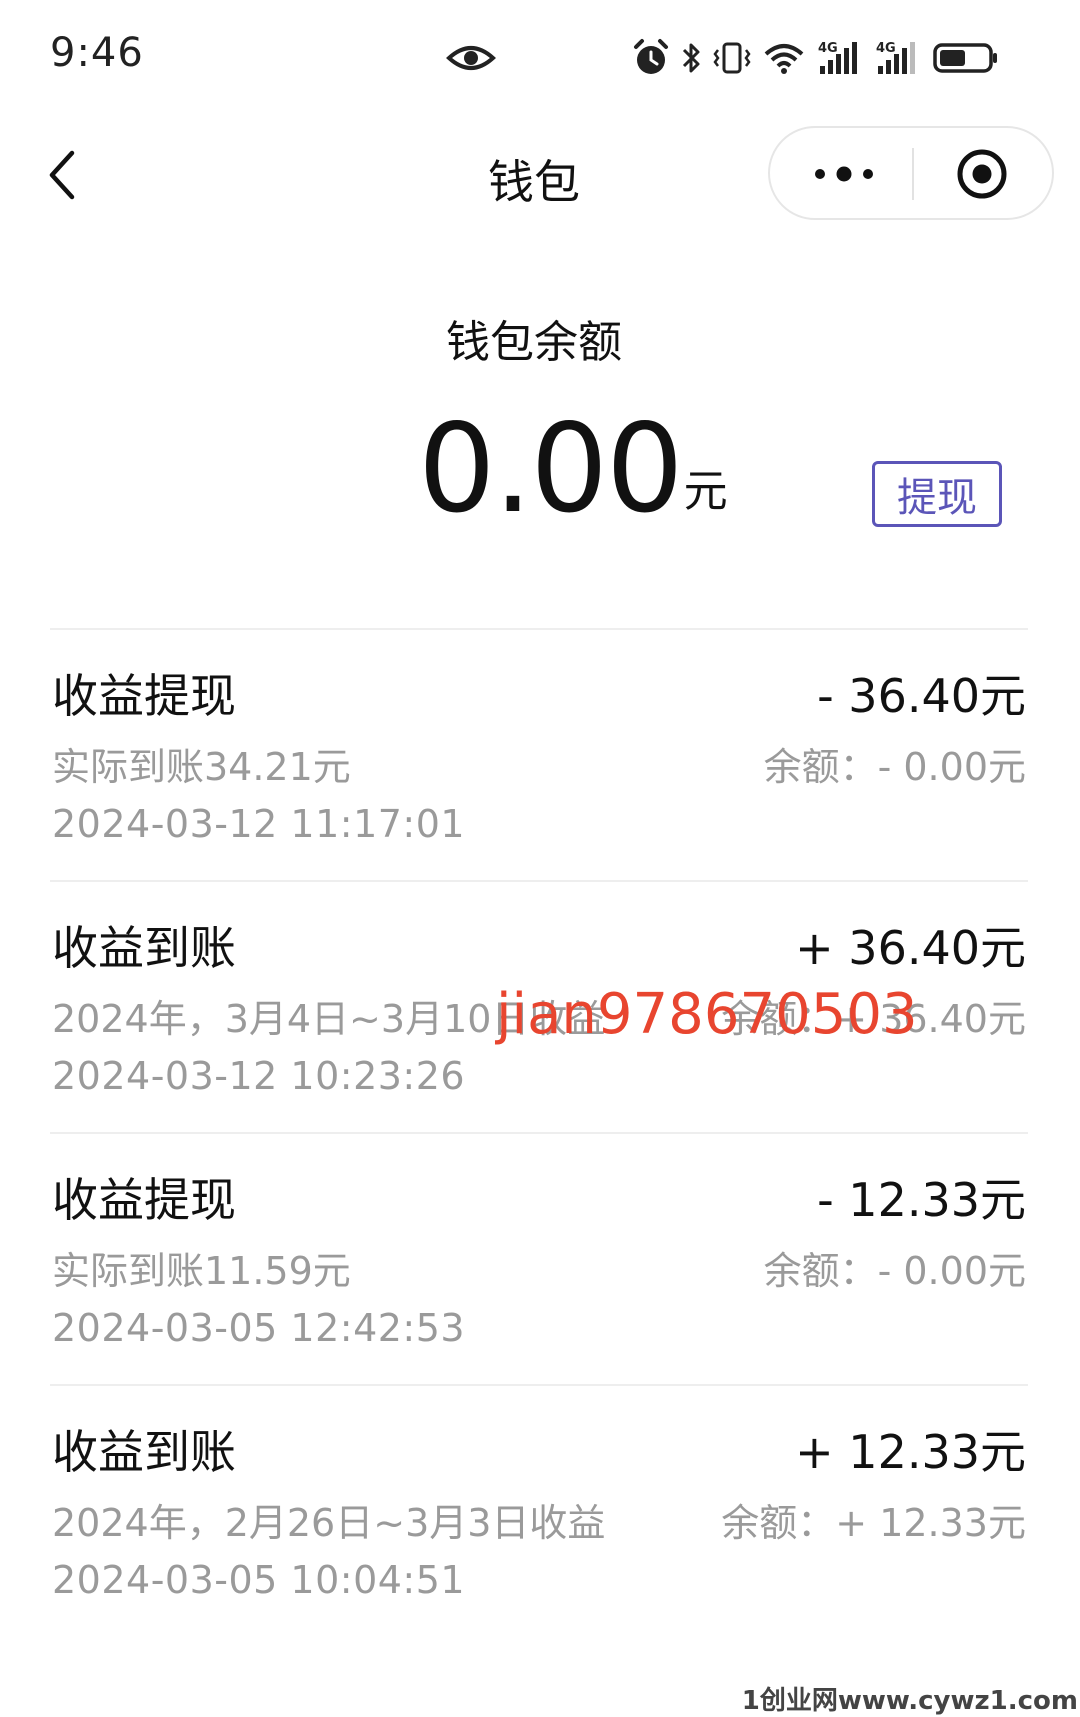  What do you see at coordinates (651, 58) in the screenshot?
I see `alarm-icon` at bounding box center [651, 58].